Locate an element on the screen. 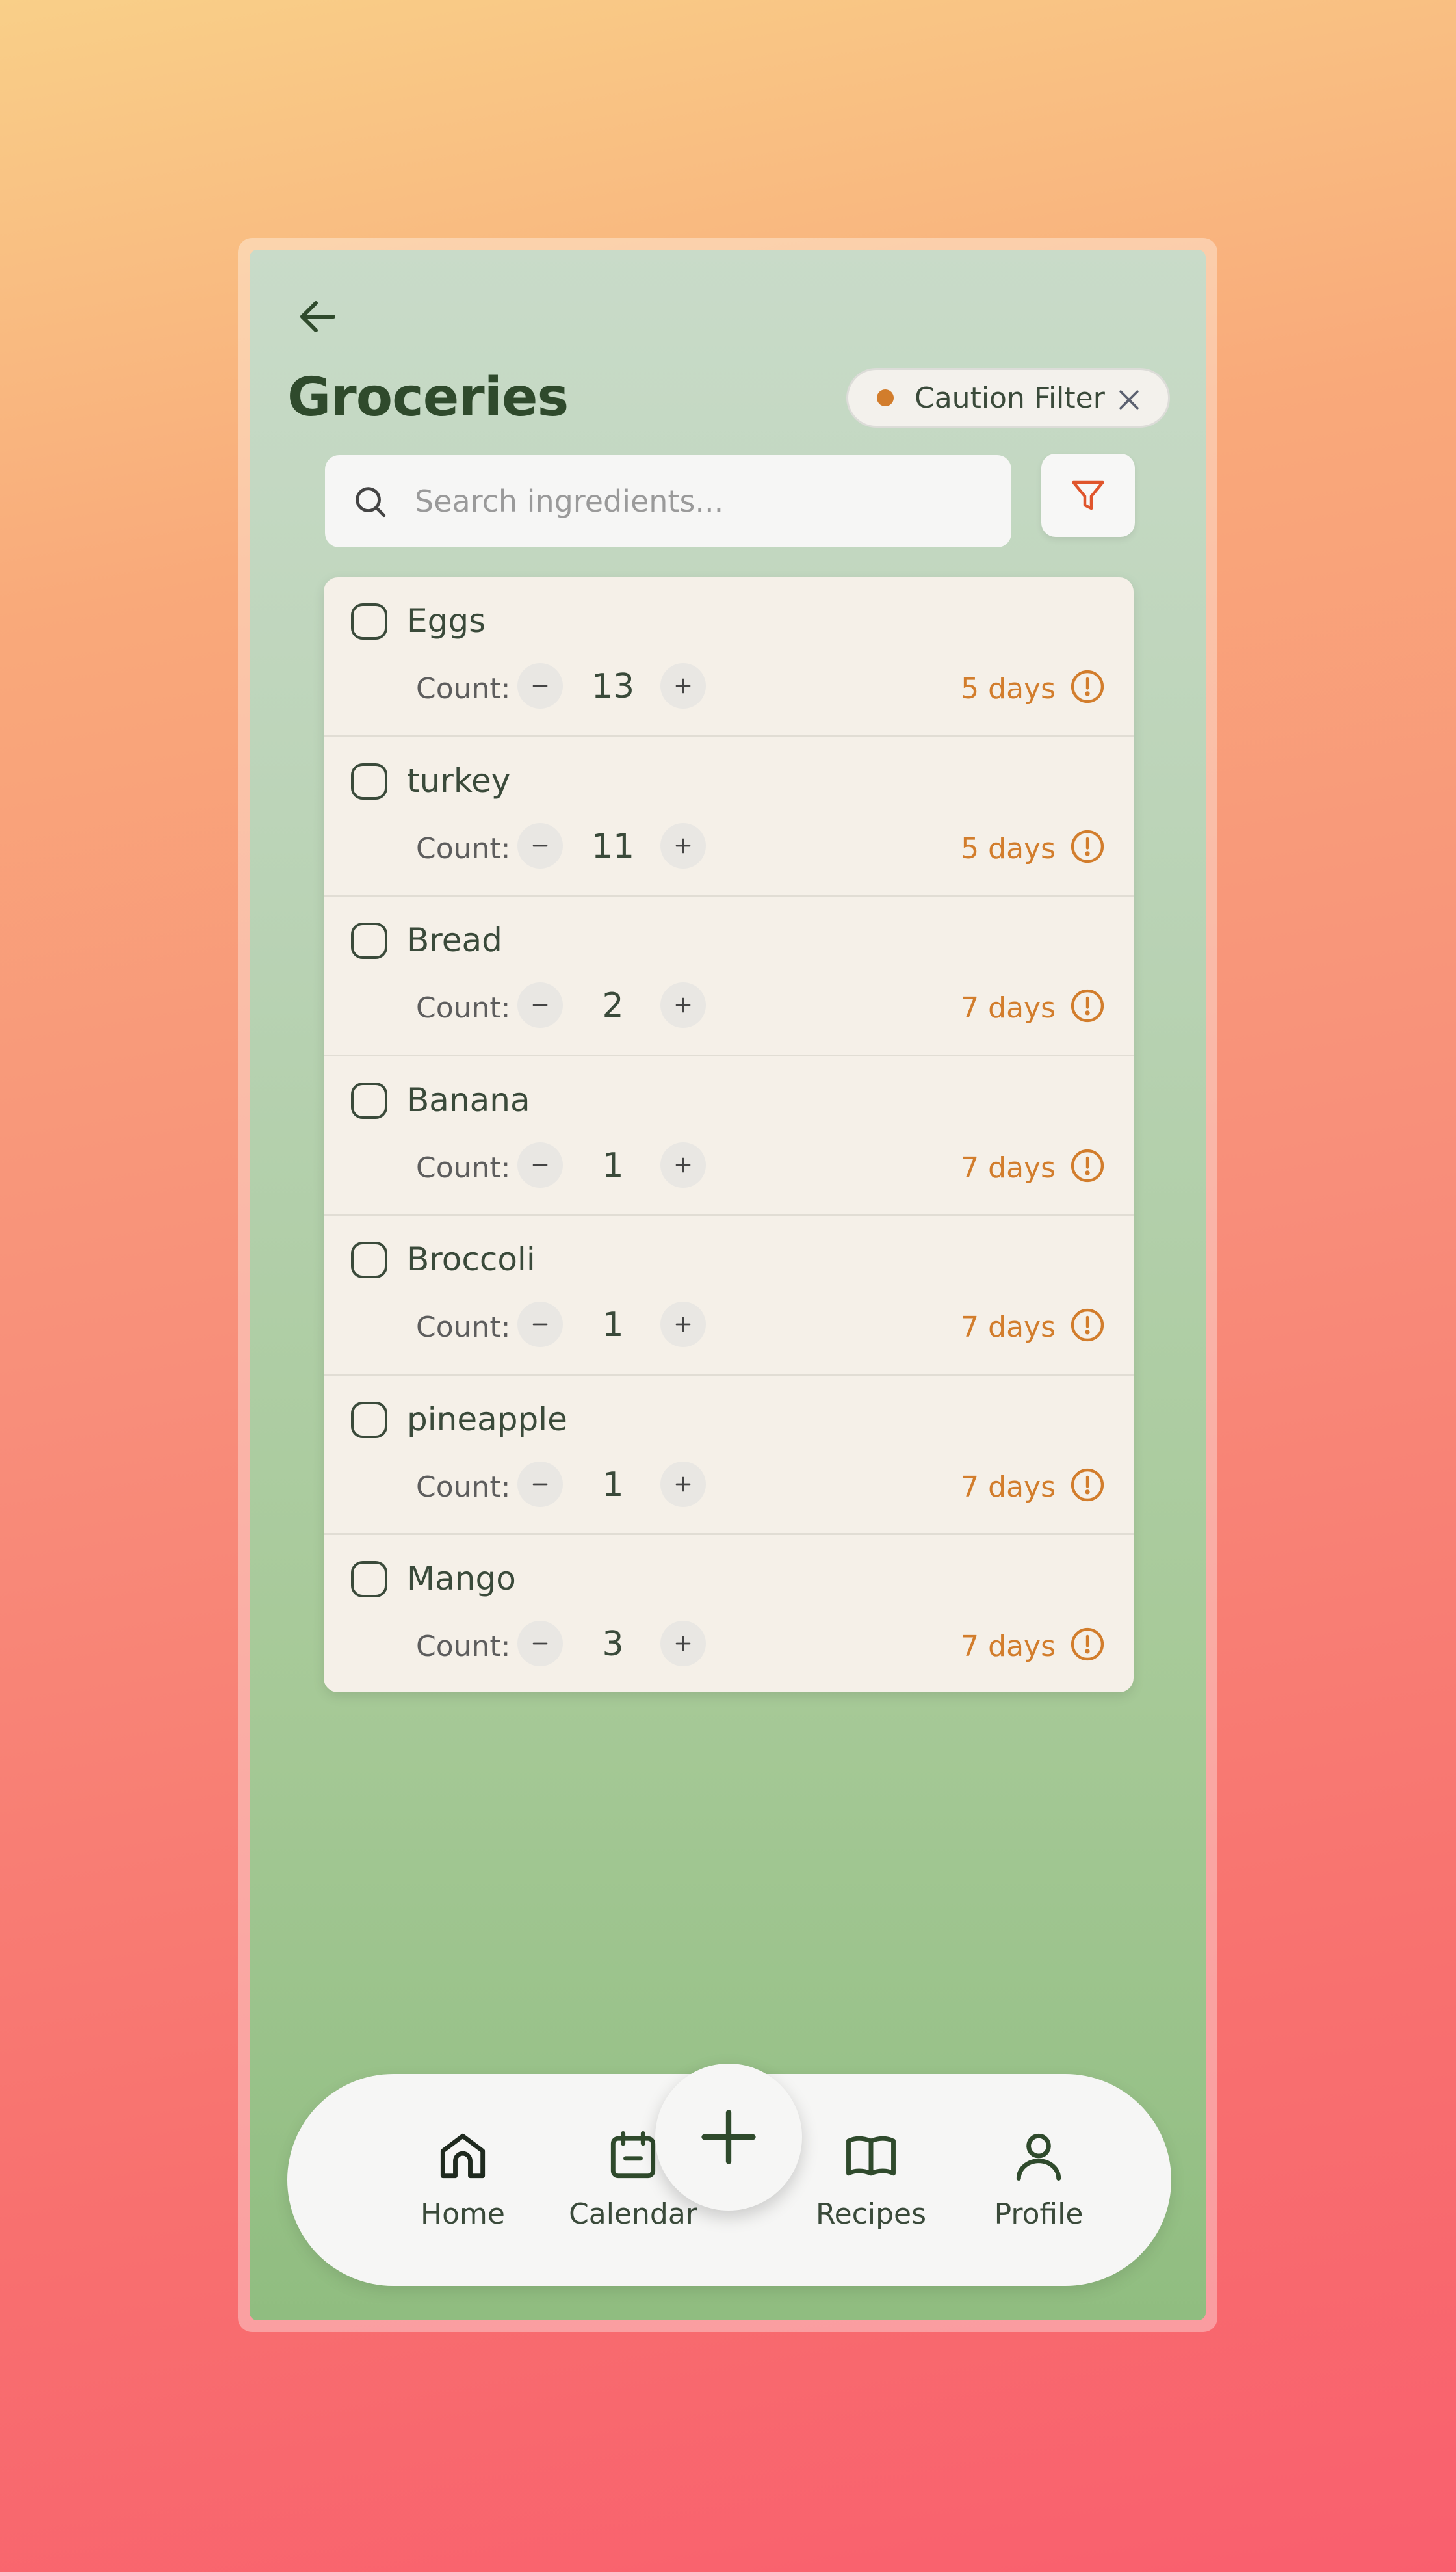  nav-home-label: Home is located at coordinates (463, 2214).